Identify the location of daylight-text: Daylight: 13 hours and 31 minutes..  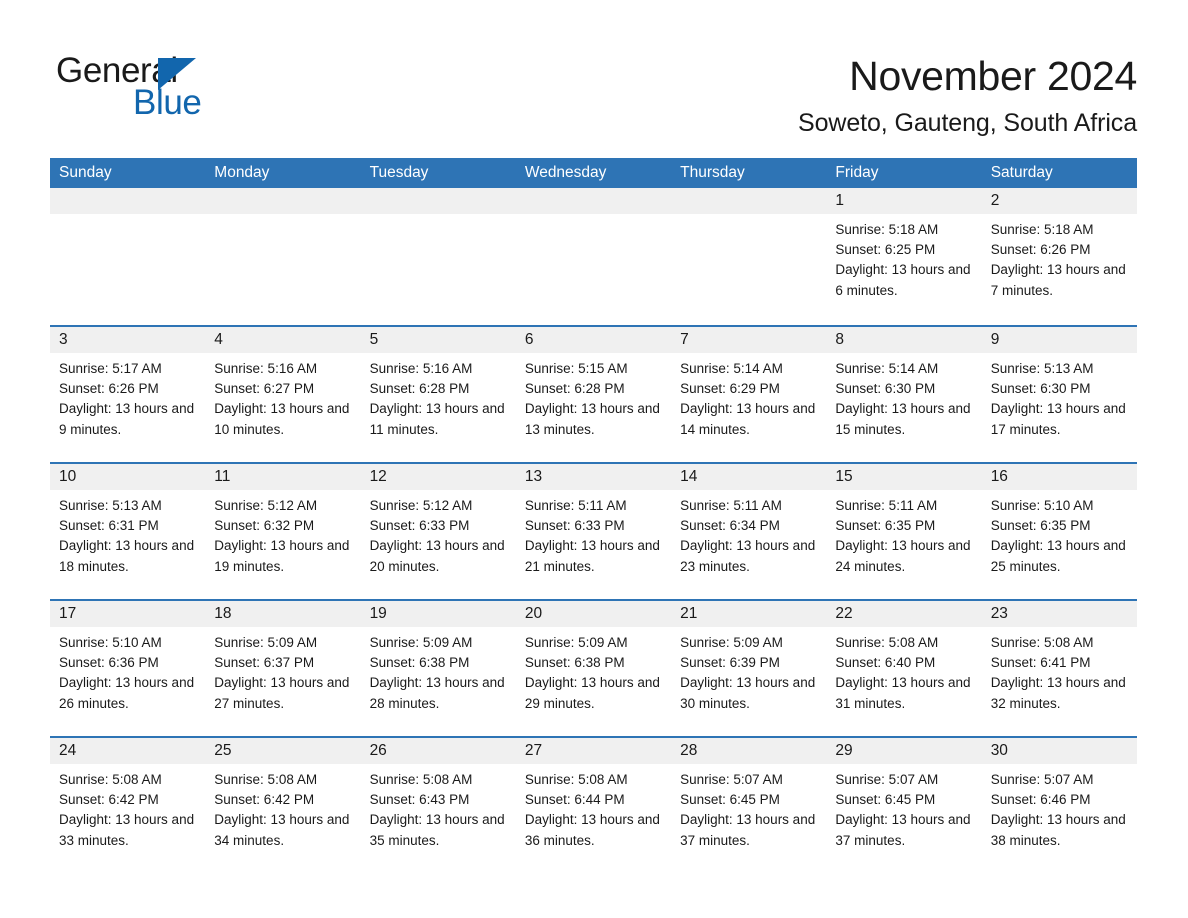
(903, 693).